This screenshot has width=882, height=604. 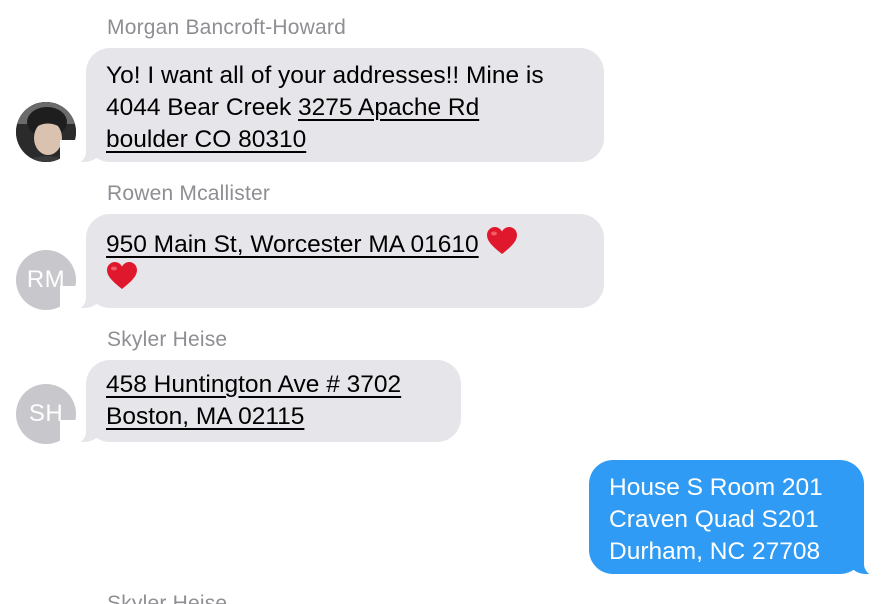 I want to click on address-link: Boston, MA 02115, so click(x=205, y=416).